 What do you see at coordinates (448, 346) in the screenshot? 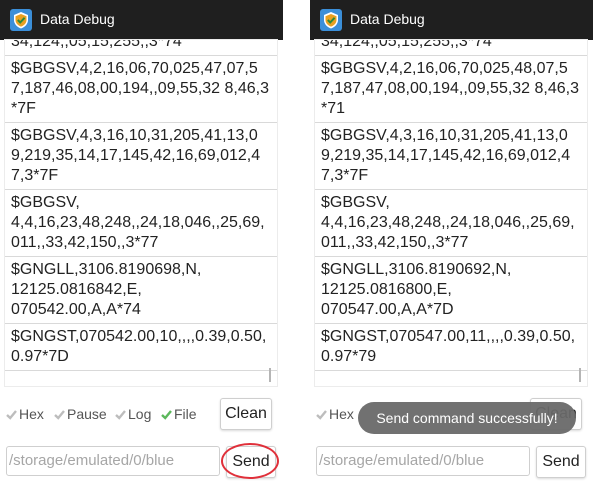
I see `log-entry-text: $GNGST,070547.00,11,,,,0.39,0.50,0.97*79` at bounding box center [448, 346].